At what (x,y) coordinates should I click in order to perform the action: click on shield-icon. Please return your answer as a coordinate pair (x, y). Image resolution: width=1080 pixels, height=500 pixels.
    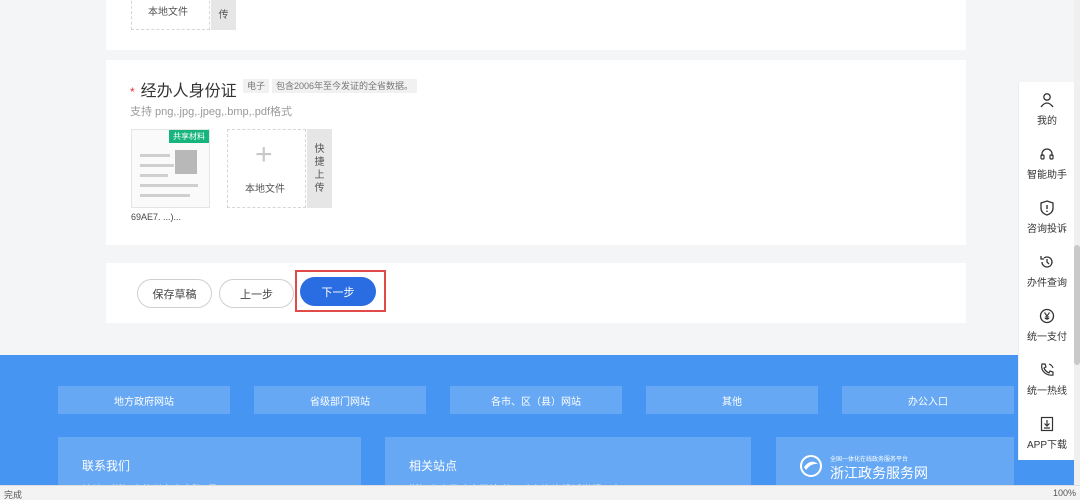
    Looking at the image, I should click on (1047, 207).